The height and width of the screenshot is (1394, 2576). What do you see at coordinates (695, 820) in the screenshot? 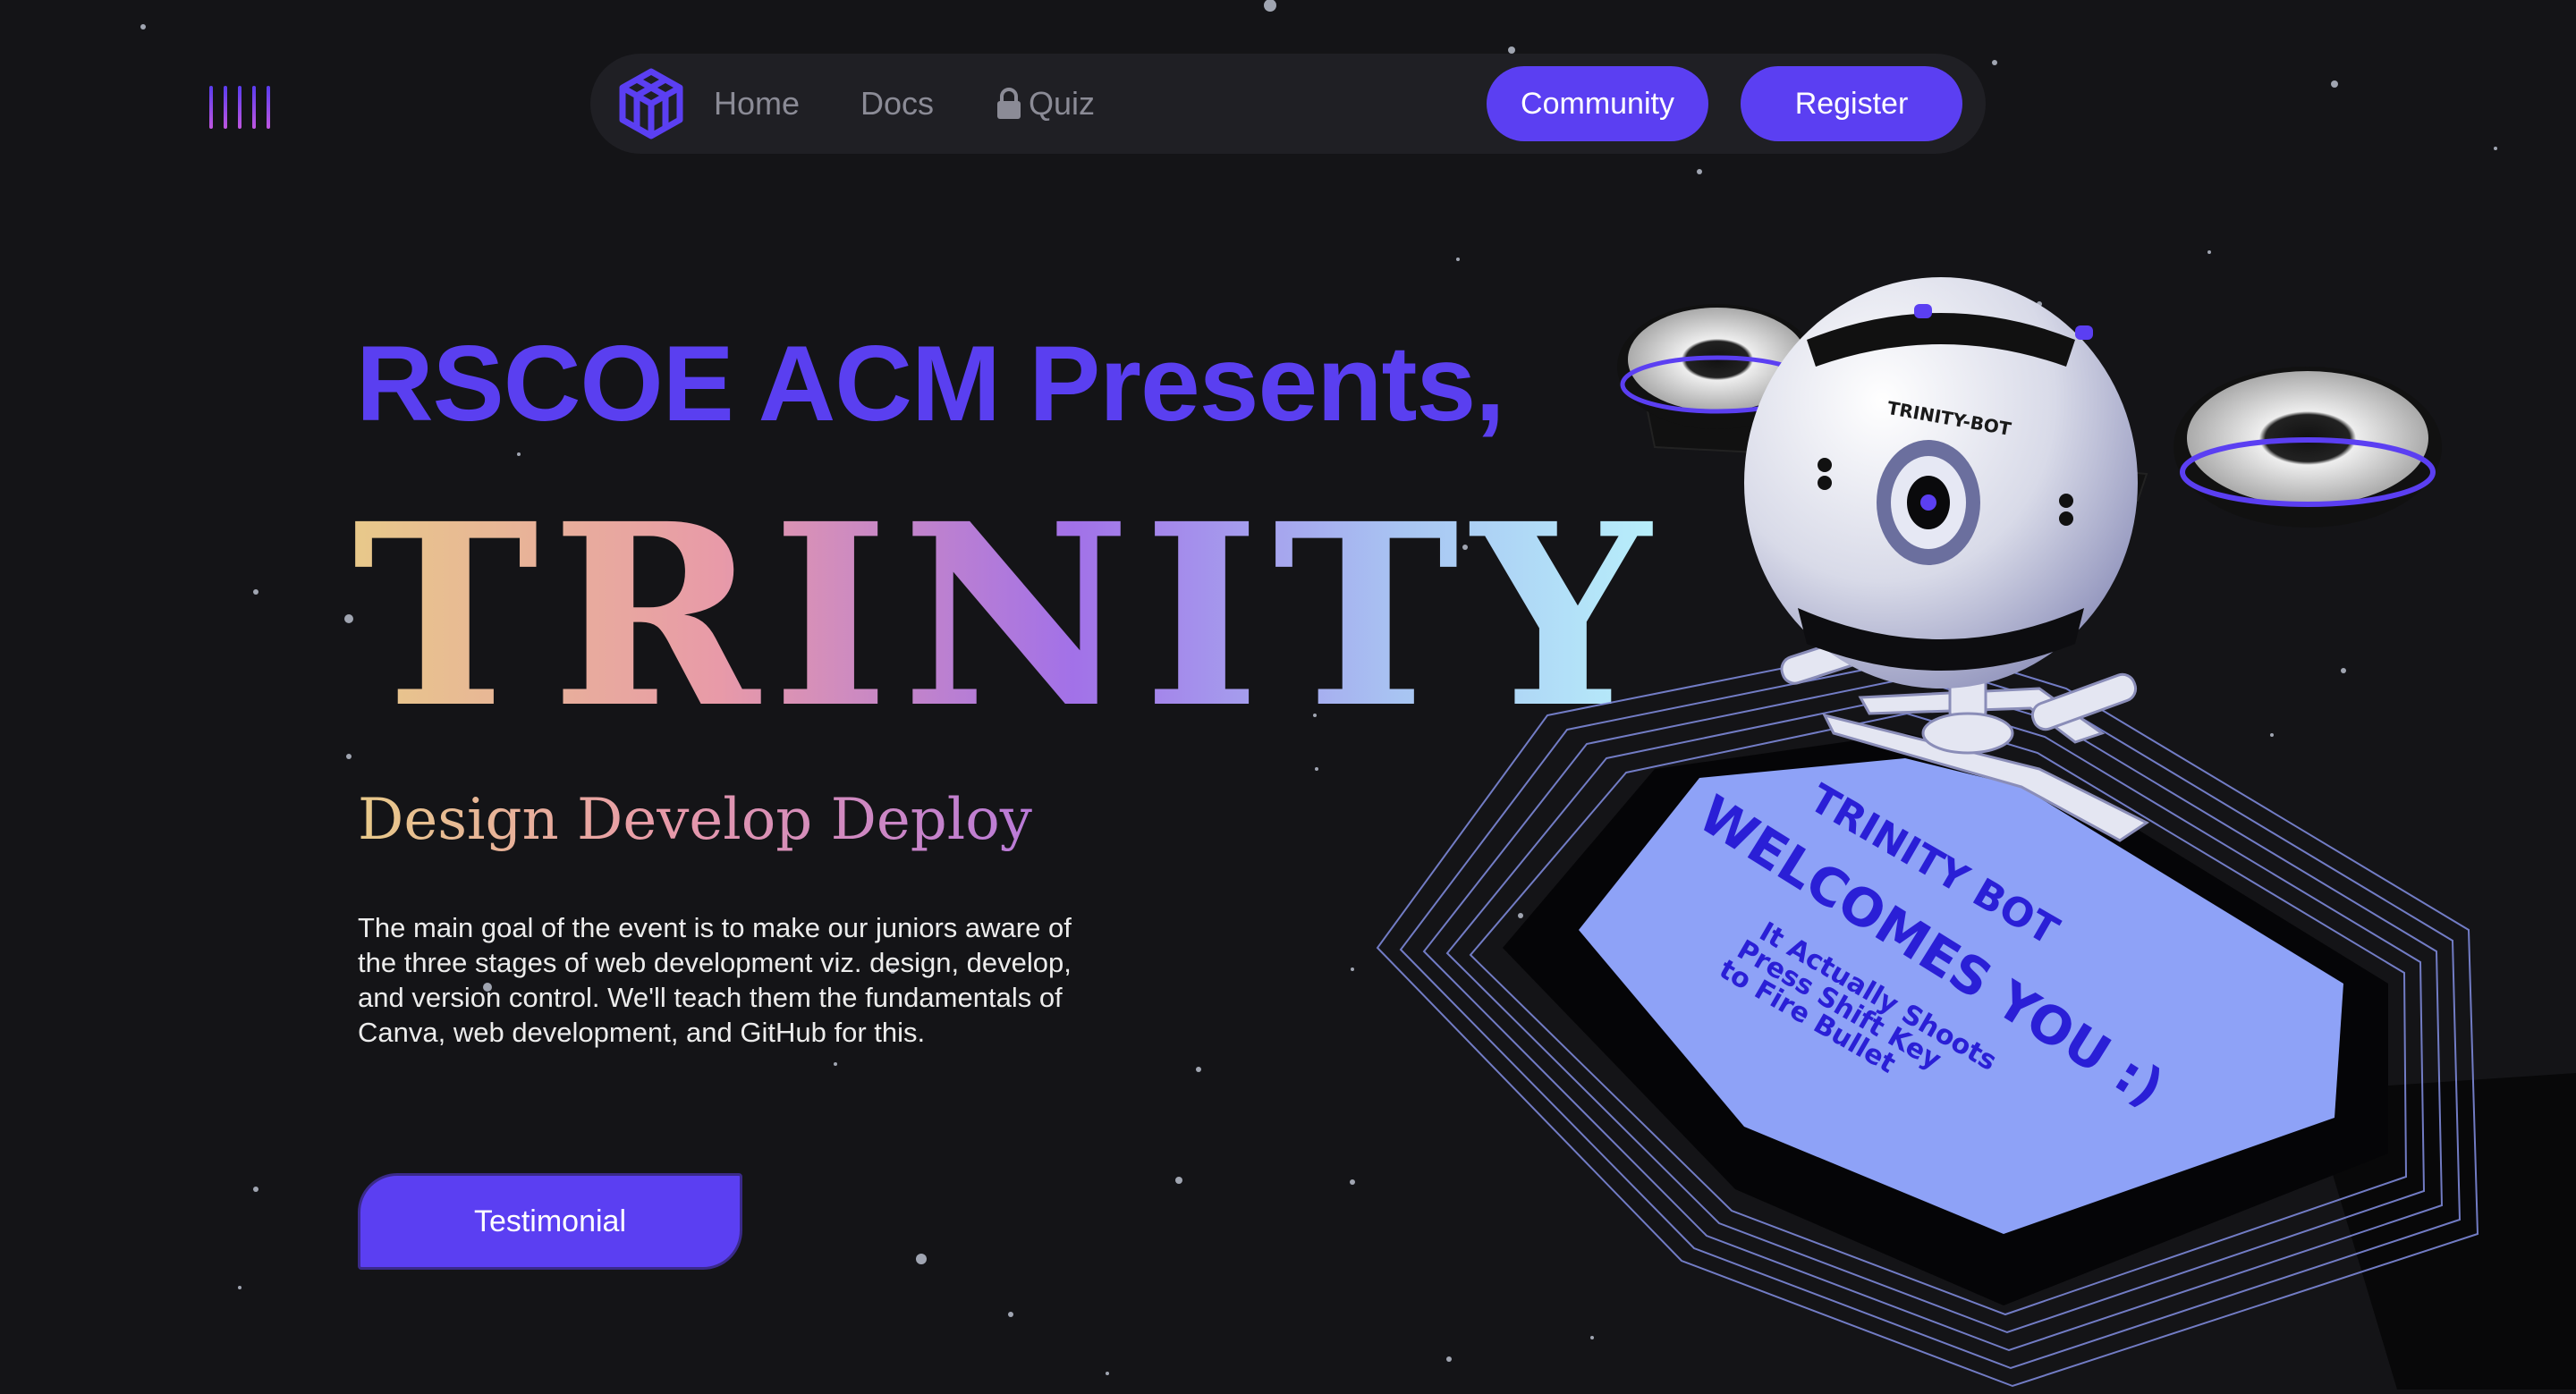
I see `event-tagline: Design Develop Deploy` at bounding box center [695, 820].